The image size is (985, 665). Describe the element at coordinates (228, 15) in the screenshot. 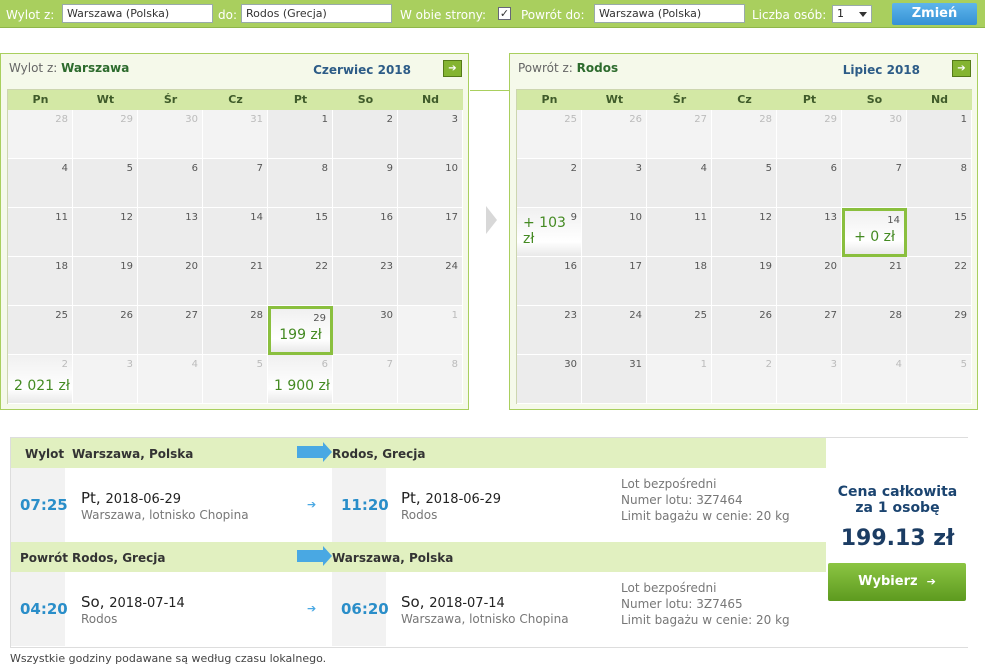

I see `to-label: do:` at that location.